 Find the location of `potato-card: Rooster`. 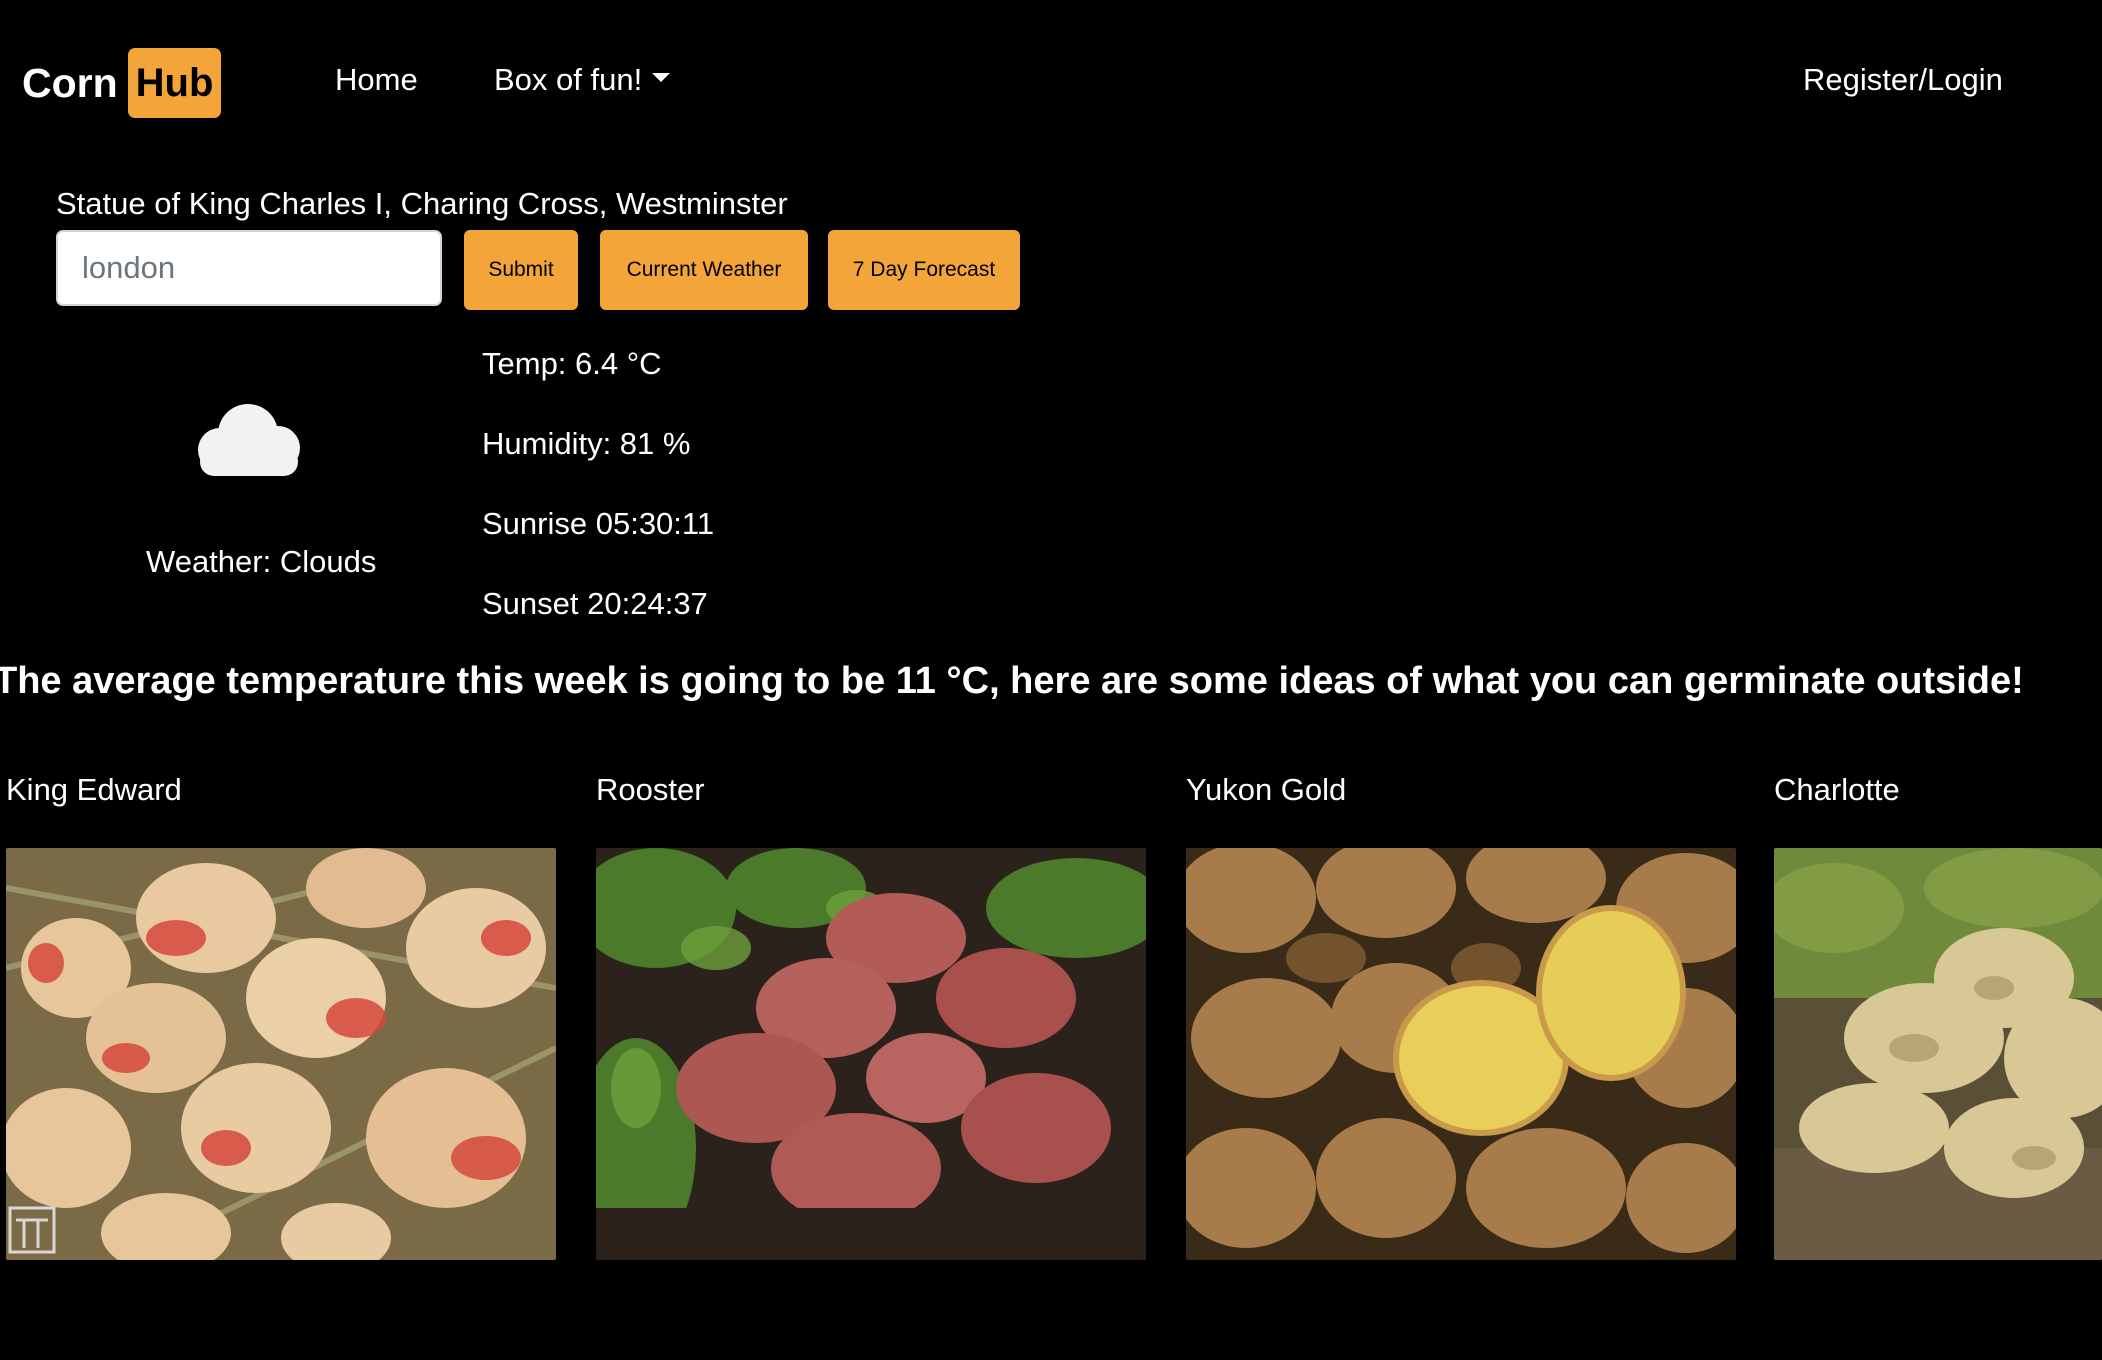

potato-card: Rooster is located at coordinates (871, 1016).